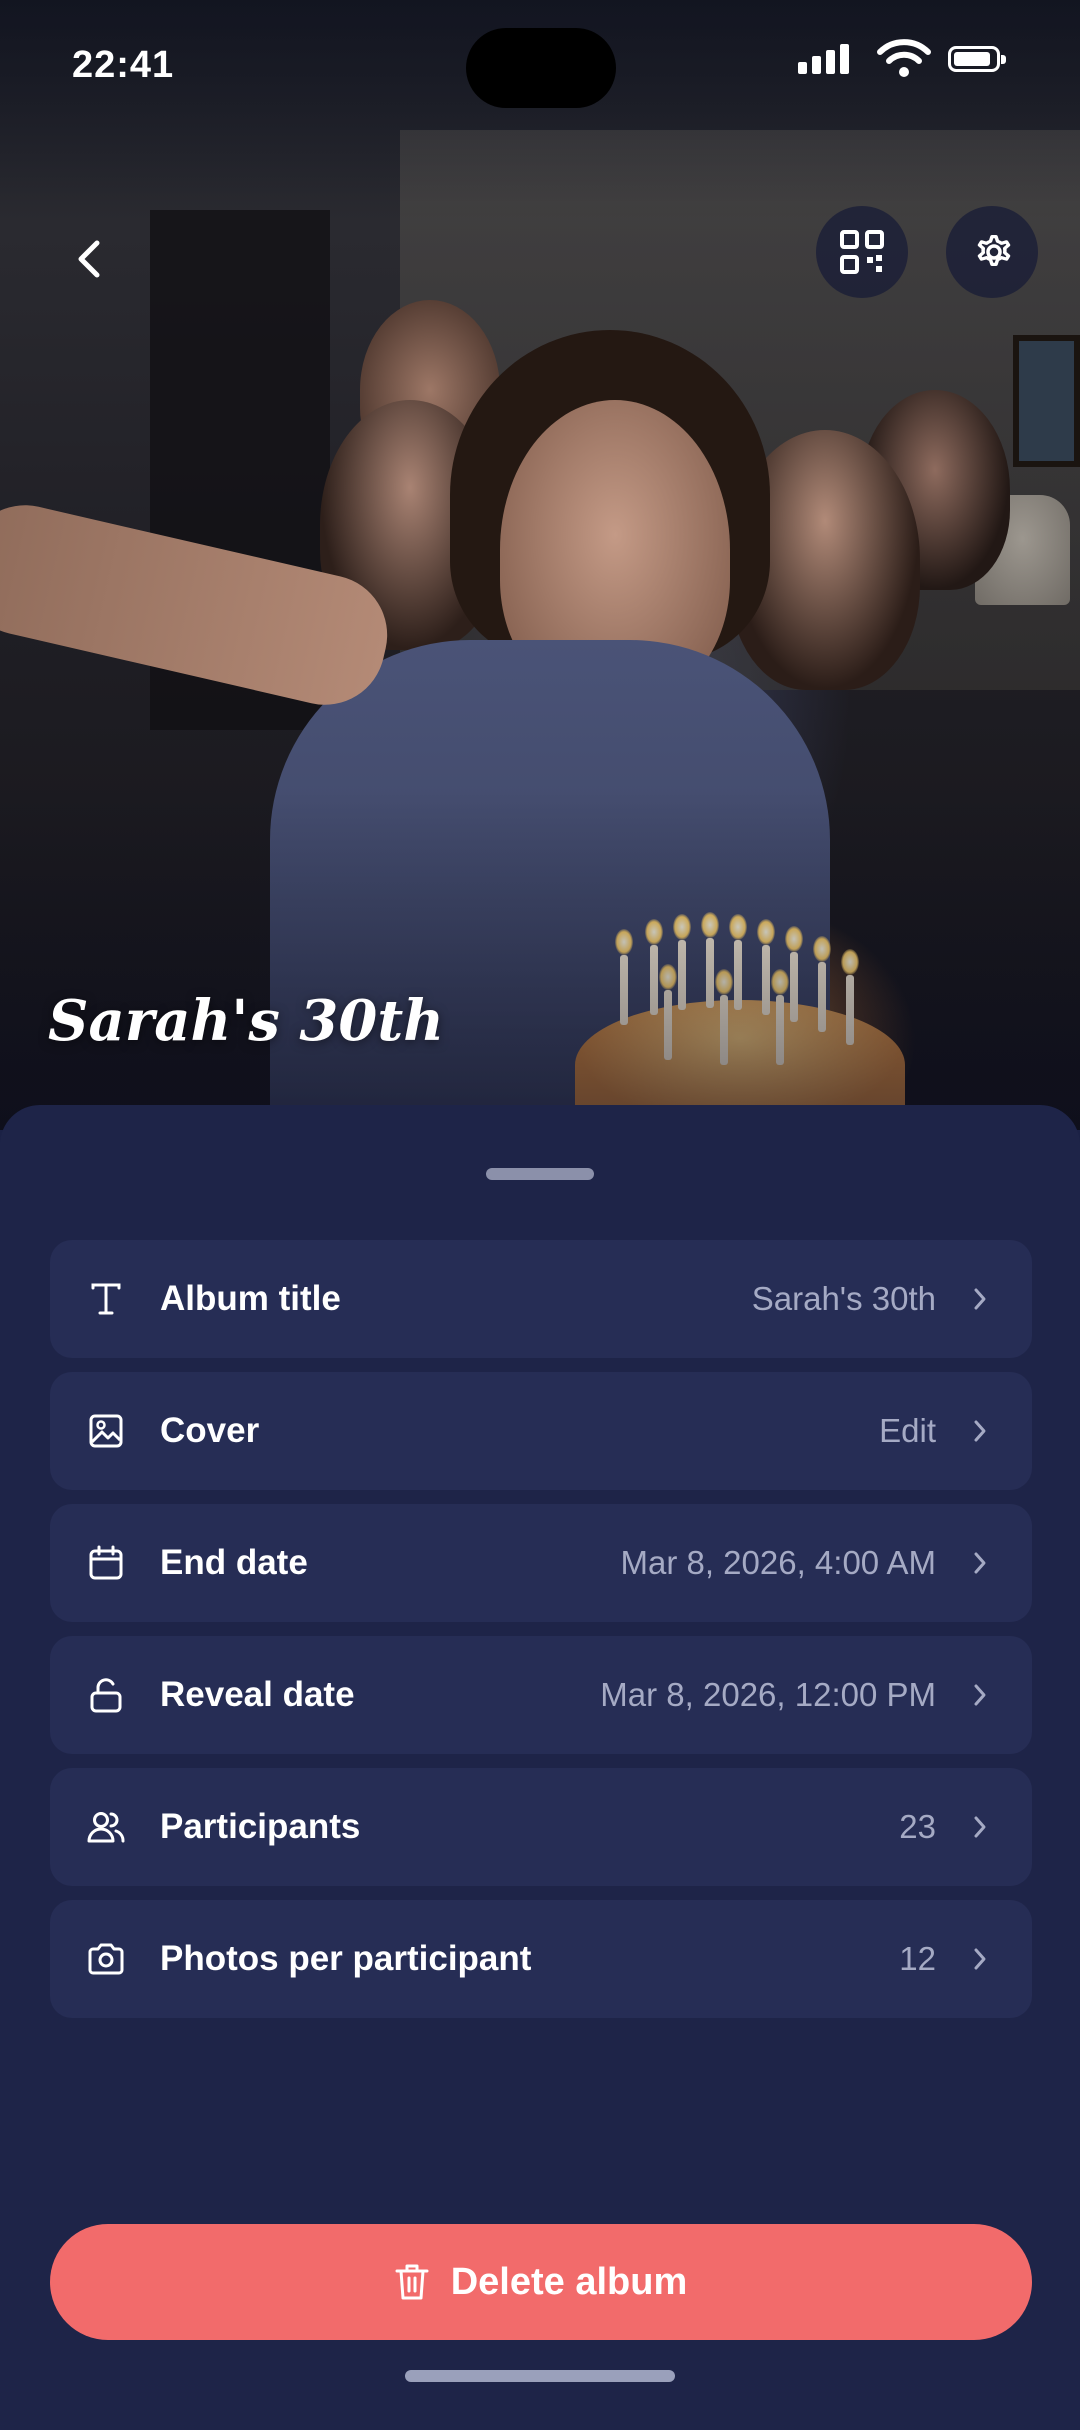 The width and height of the screenshot is (1080, 2430). Describe the element at coordinates (541, 1563) in the screenshot. I see `end-date-row: End date Mar 8, 2026, 4:00 AM` at that location.